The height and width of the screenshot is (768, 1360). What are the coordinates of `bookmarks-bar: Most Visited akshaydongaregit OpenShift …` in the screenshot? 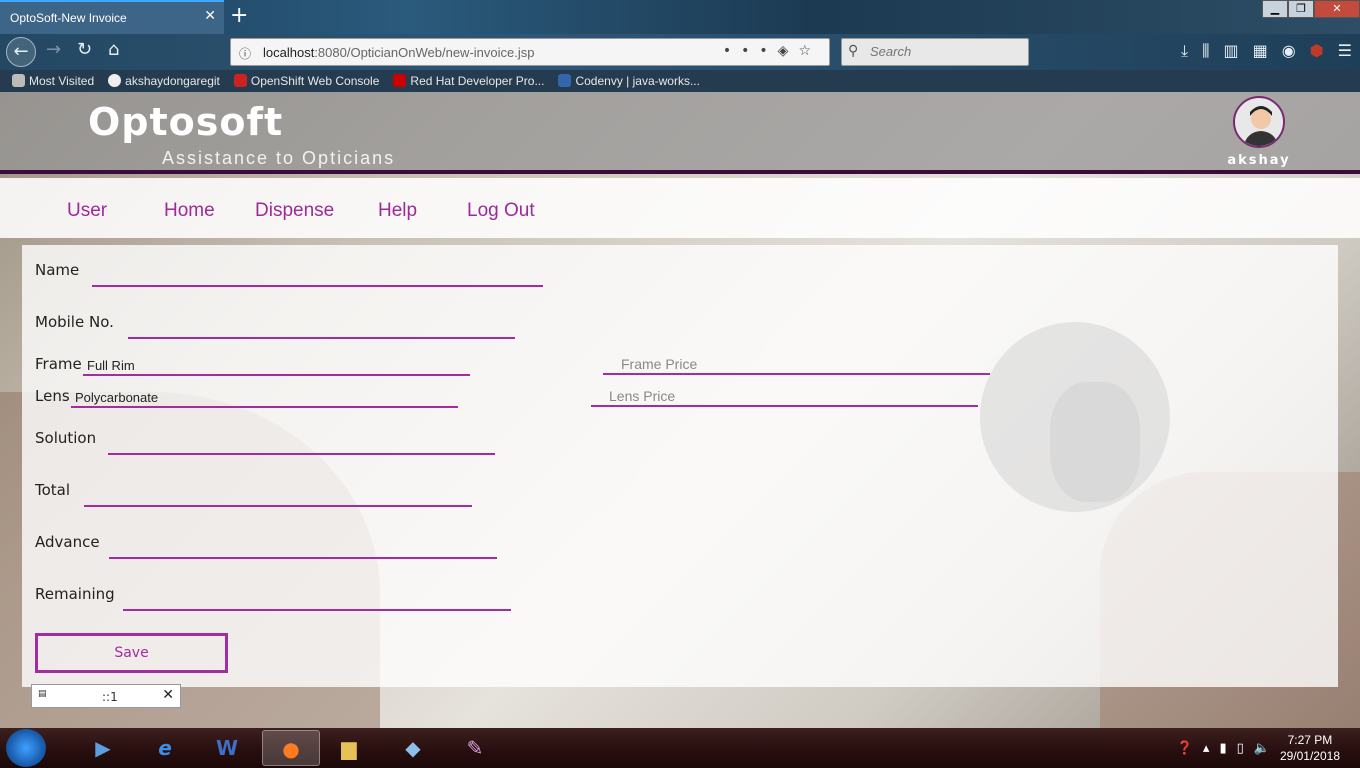 It's located at (680, 81).